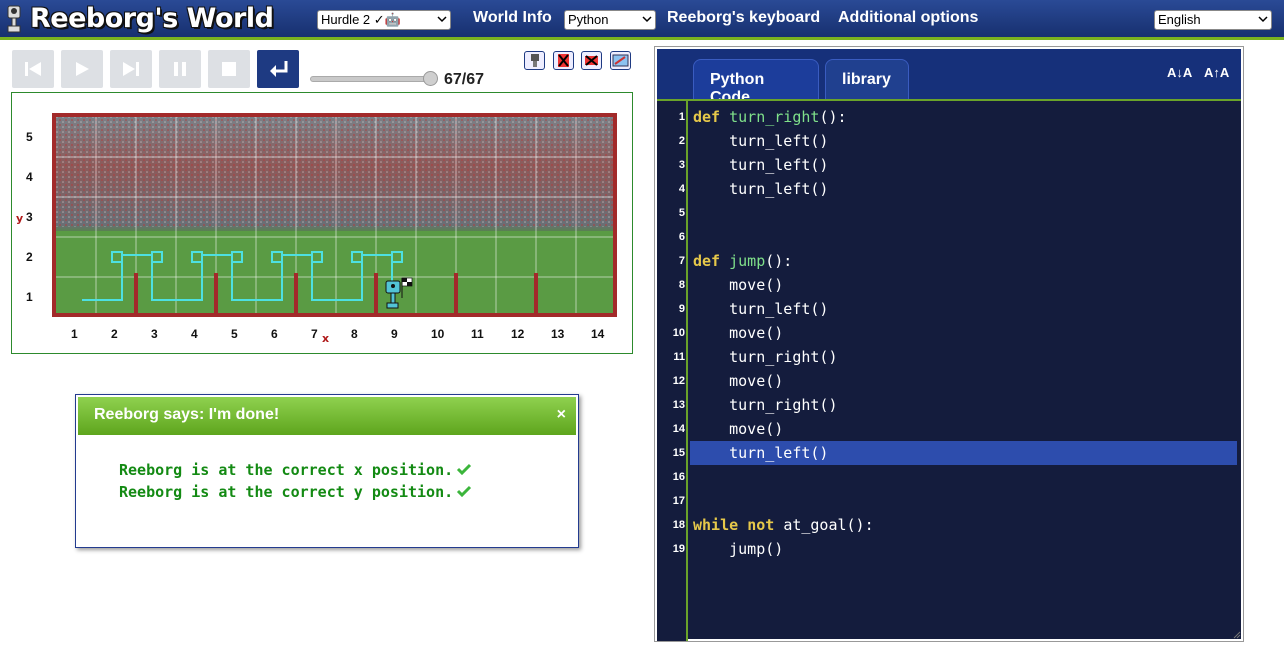 The width and height of the screenshot is (1284, 665). I want to click on line-number: 9, so click(681, 309).